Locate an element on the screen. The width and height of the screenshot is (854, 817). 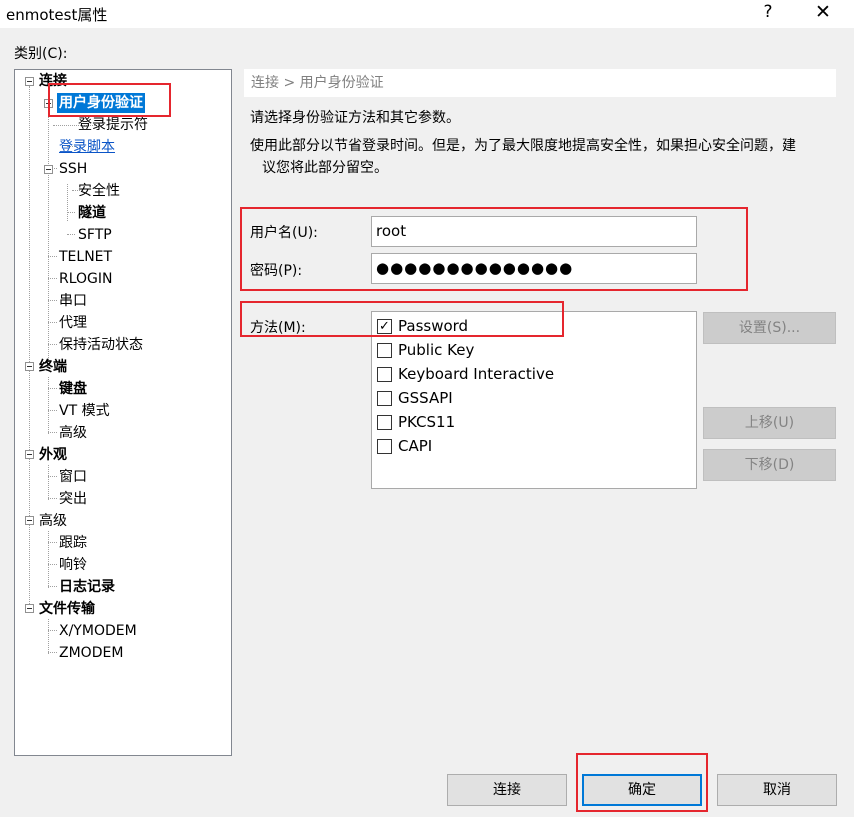
close-icon: ✕ is located at coordinates (823, 12).